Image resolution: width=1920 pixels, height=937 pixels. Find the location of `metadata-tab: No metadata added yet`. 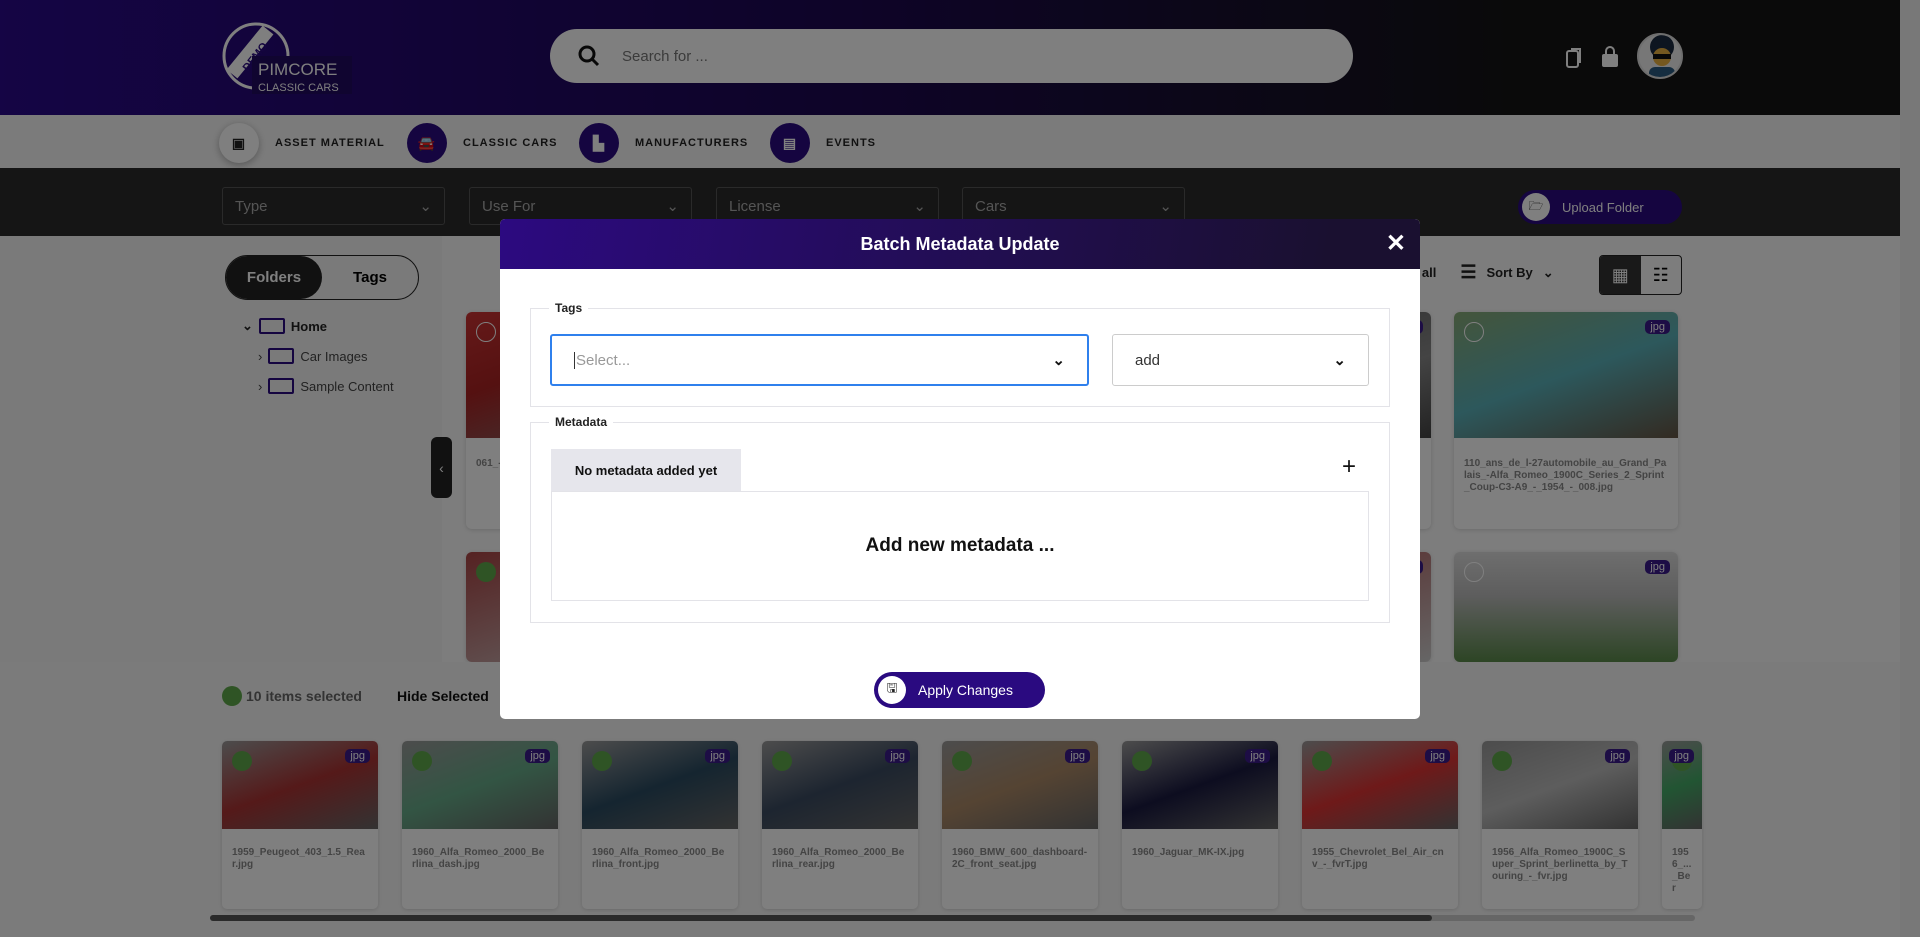

metadata-tab: No metadata added yet is located at coordinates (646, 470).